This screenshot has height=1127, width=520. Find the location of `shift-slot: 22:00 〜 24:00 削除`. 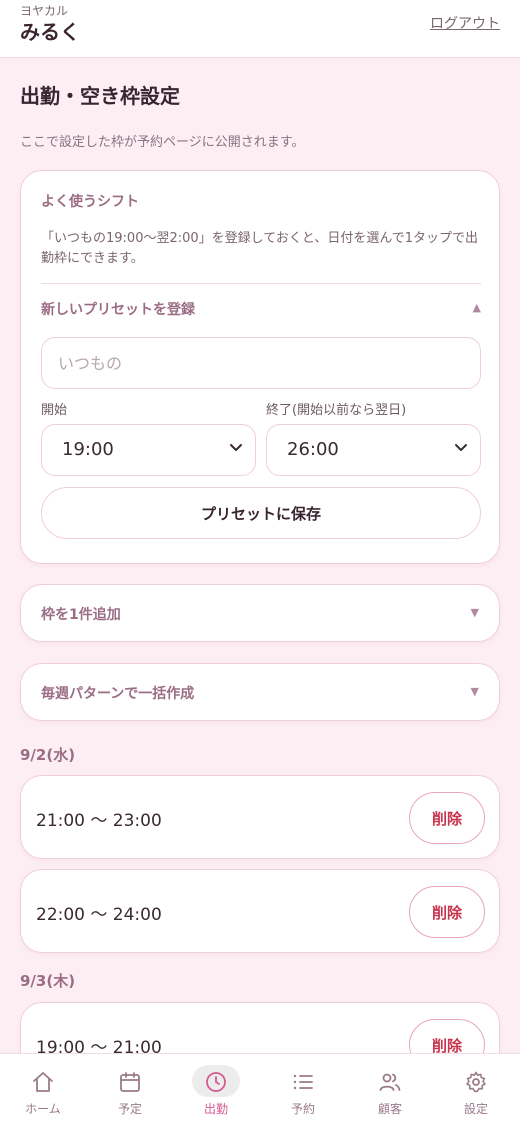

shift-slot: 22:00 〜 24:00 削除 is located at coordinates (260, 911).